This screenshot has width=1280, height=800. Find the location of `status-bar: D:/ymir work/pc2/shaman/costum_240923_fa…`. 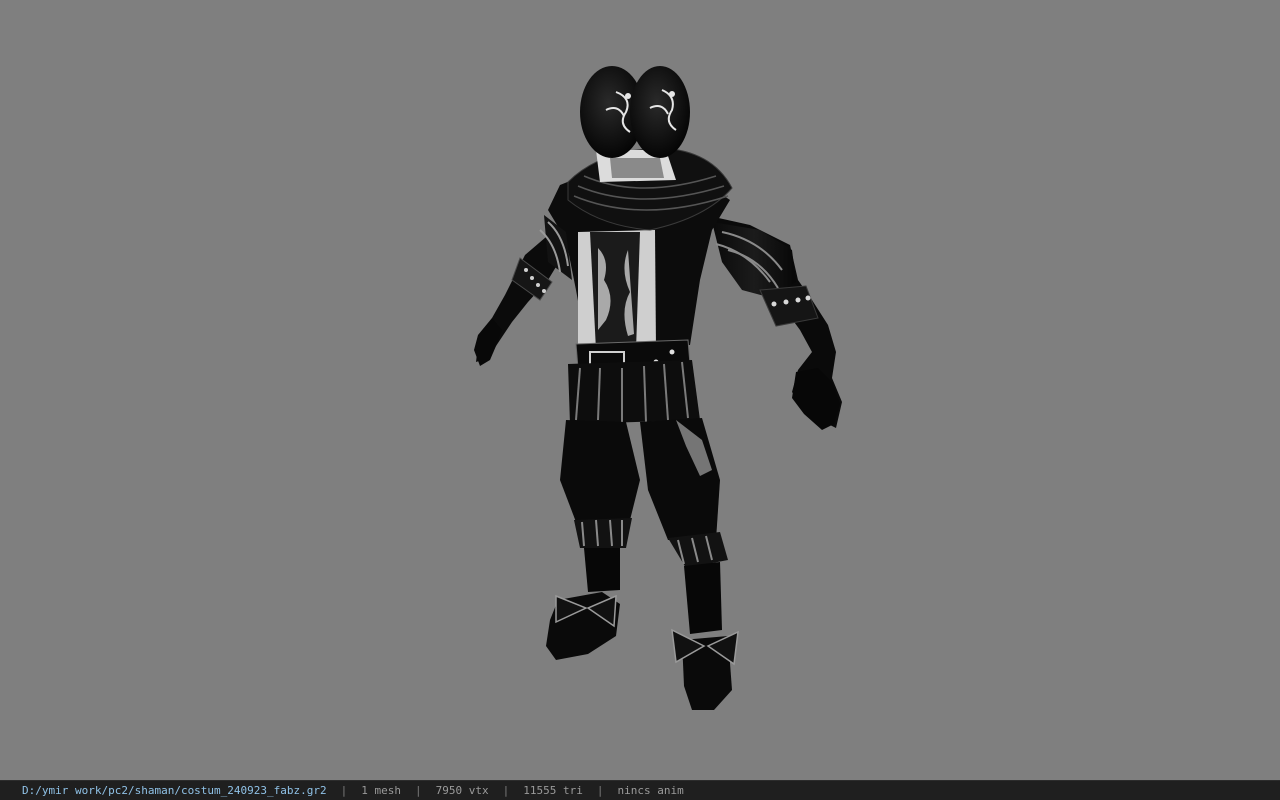

status-bar: D:/ymir work/pc2/shaman/costum_240923_fa… is located at coordinates (640, 790).